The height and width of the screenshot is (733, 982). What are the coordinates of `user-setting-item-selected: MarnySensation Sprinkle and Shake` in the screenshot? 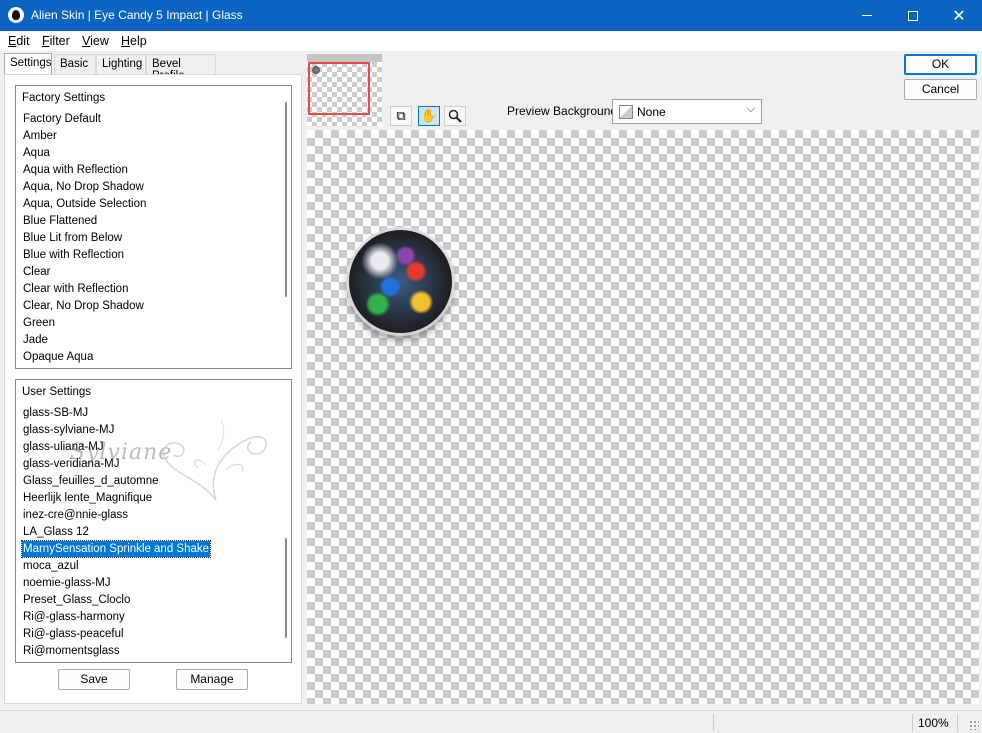 It's located at (116, 549).